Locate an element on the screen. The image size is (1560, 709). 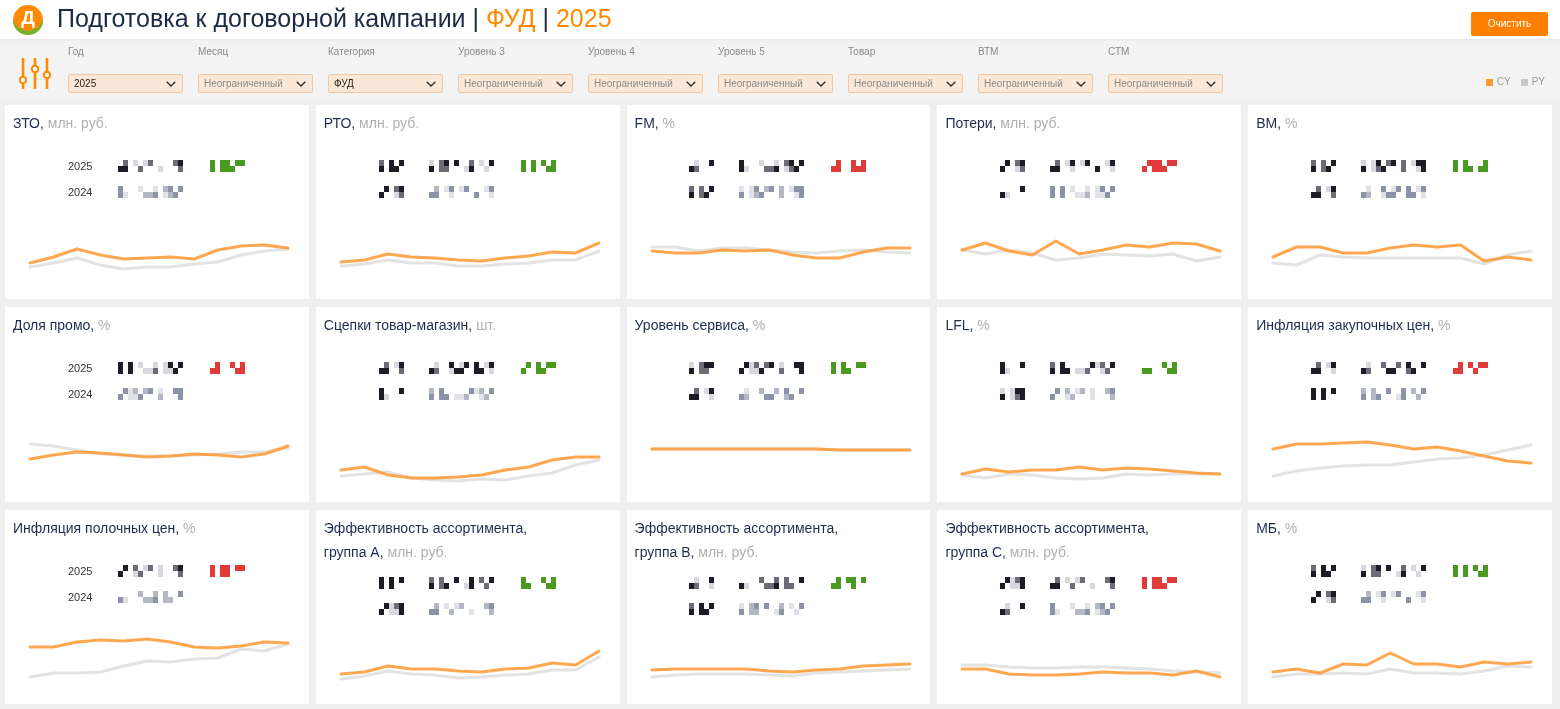
filter-dropdown: ФУД is located at coordinates (385, 83).